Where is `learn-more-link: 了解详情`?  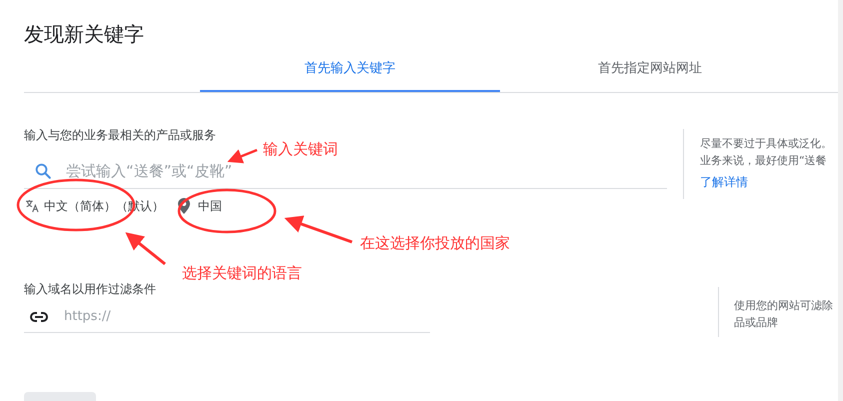
learn-more-link: 了解详情 is located at coordinates (724, 182).